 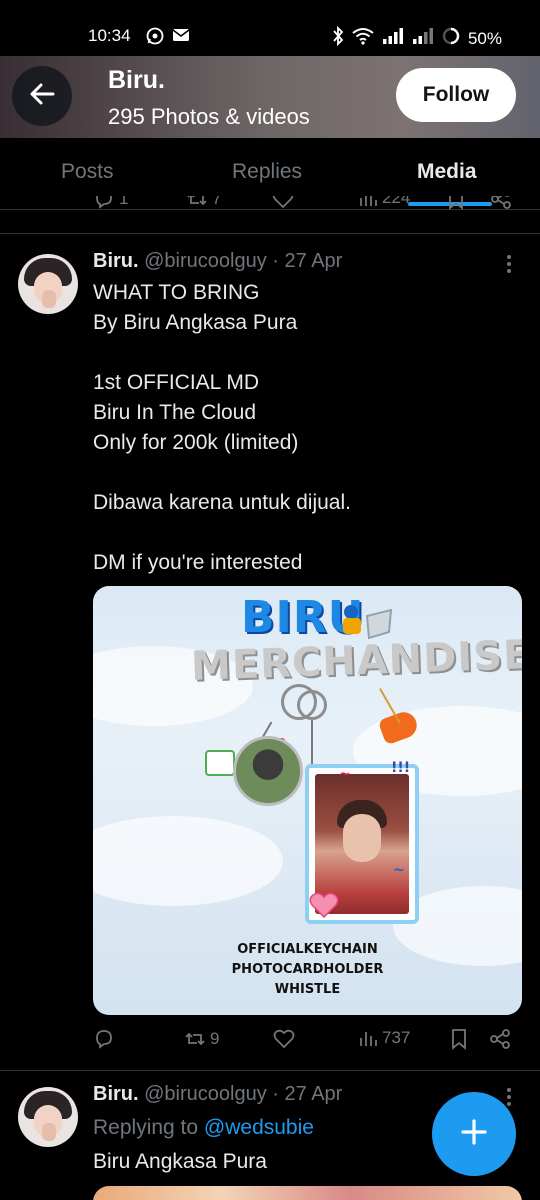 What do you see at coordinates (180, 1161) in the screenshot?
I see `reply-tweet-text: Biru Angkasa Pura` at bounding box center [180, 1161].